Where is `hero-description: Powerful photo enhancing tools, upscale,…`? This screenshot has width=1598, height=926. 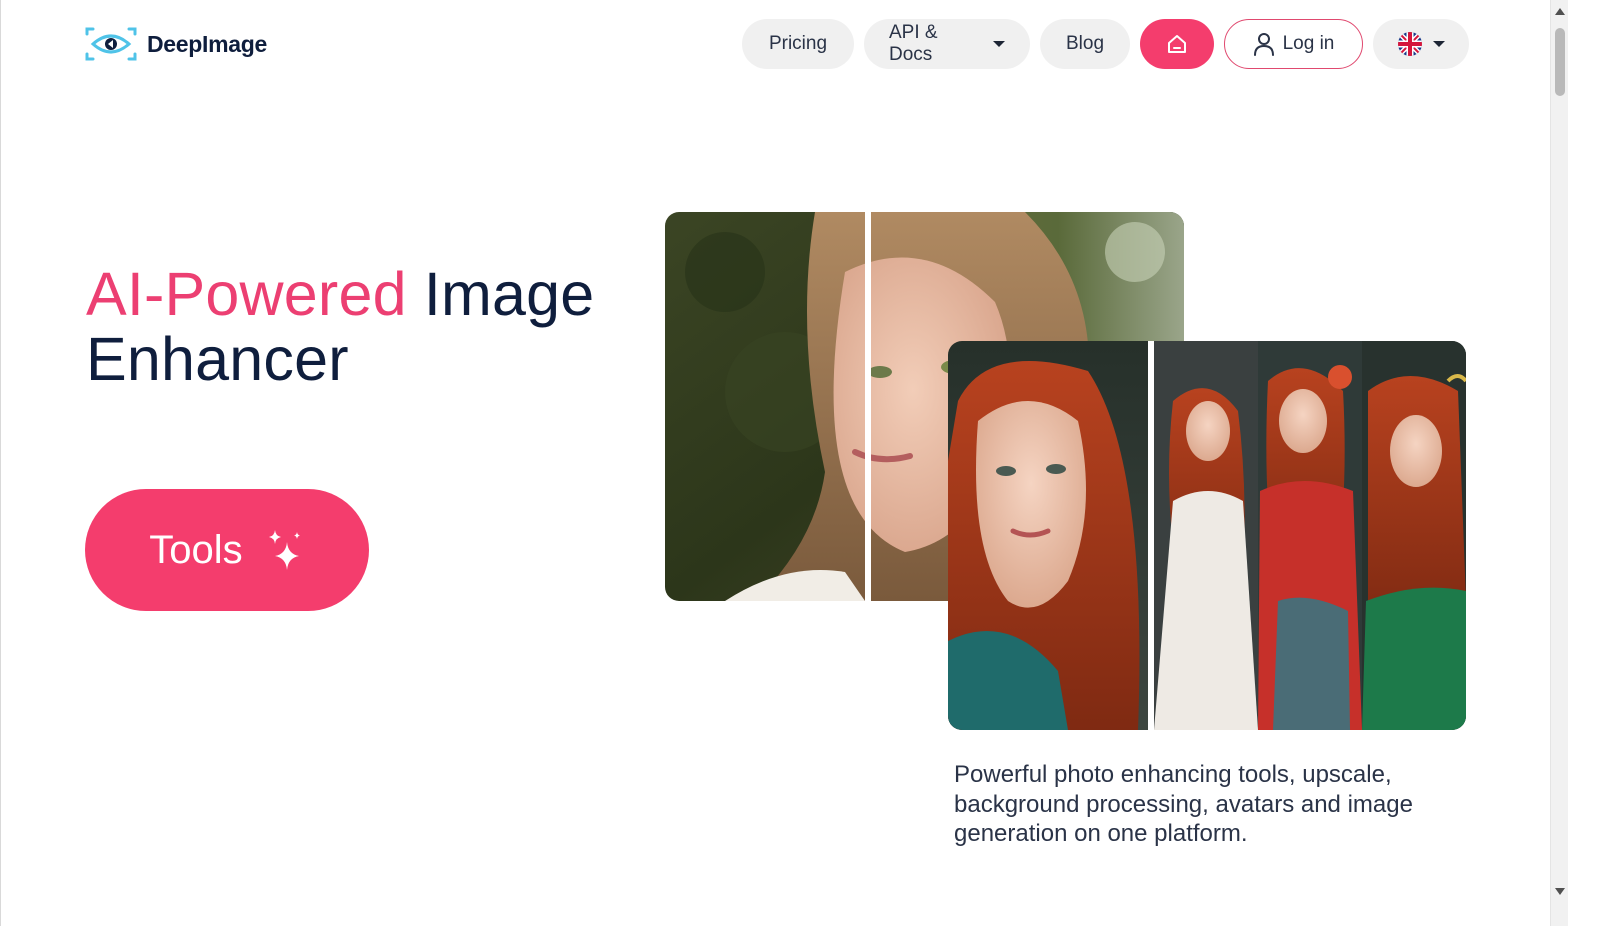 hero-description: Powerful photo enhancing tools, upscale,… is located at coordinates (1183, 804).